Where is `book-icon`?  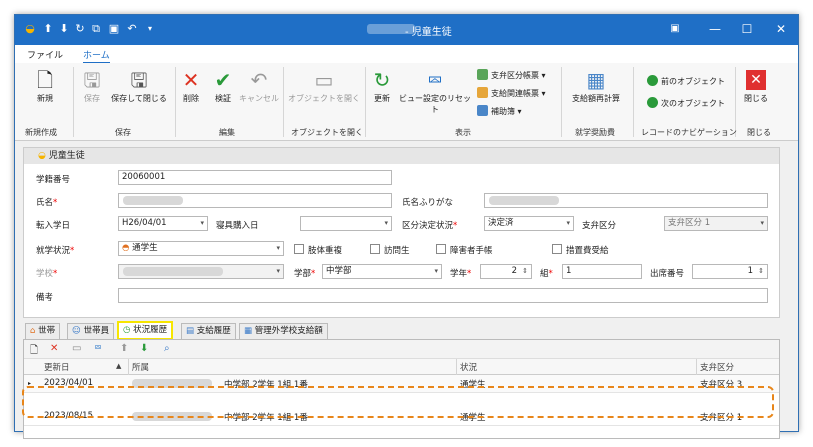 book-icon is located at coordinates (482, 110).